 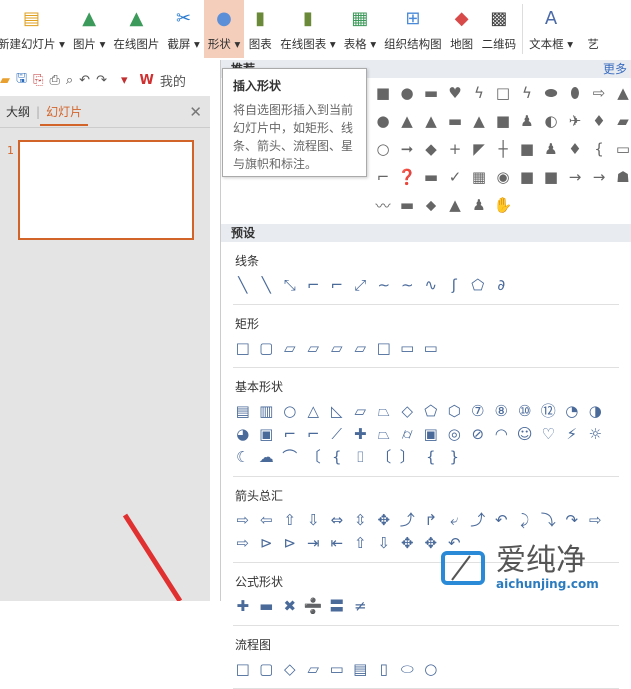 What do you see at coordinates (549, 433) in the screenshot?
I see `shape-icon: ♡` at bounding box center [549, 433].